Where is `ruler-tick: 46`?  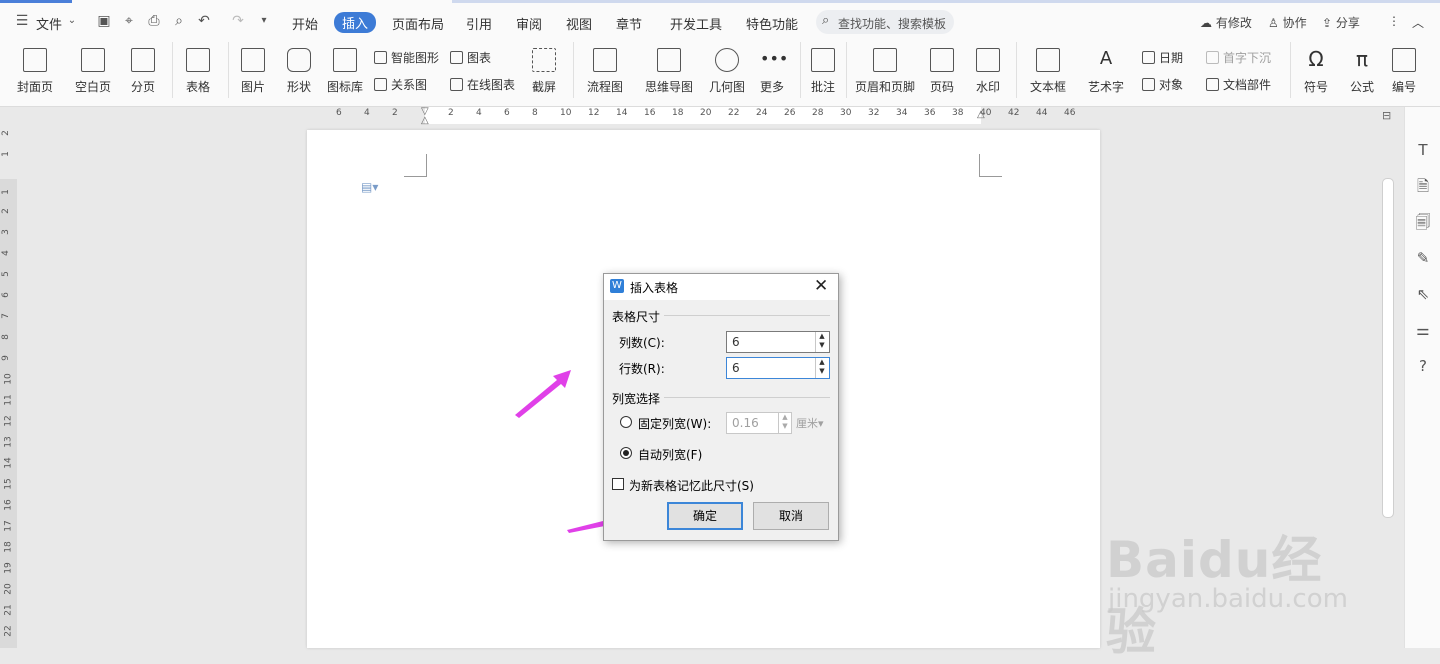
ruler-tick: 46 is located at coordinates (1070, 113).